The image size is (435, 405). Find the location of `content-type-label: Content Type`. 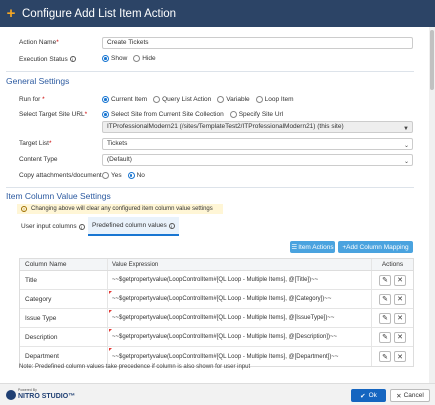

content-type-label: Content Type is located at coordinates (38, 159).